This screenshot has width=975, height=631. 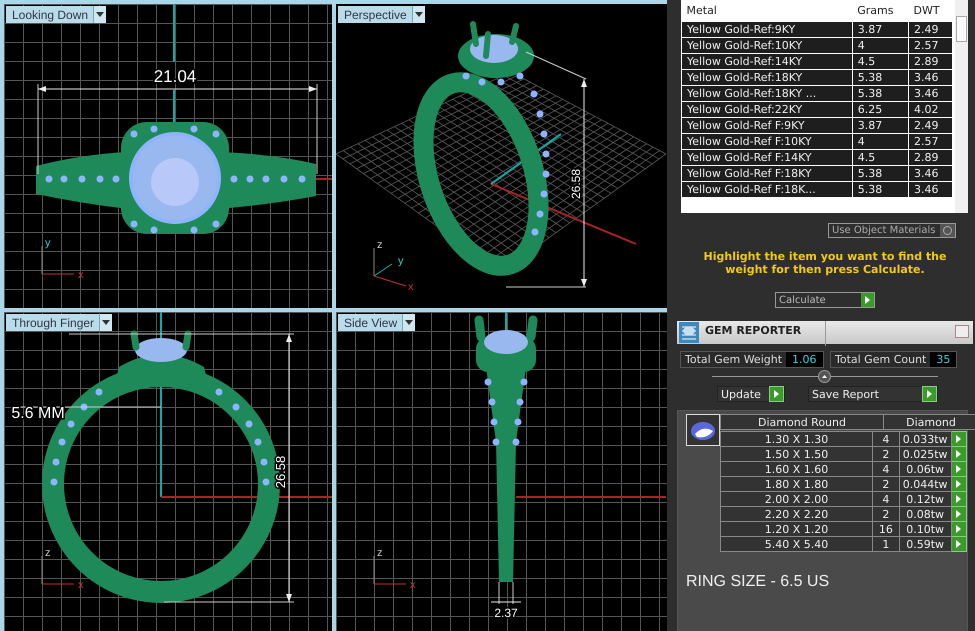 What do you see at coordinates (758, 582) in the screenshot?
I see `ring-size-note: RING SIZE - 6.5 US` at bounding box center [758, 582].